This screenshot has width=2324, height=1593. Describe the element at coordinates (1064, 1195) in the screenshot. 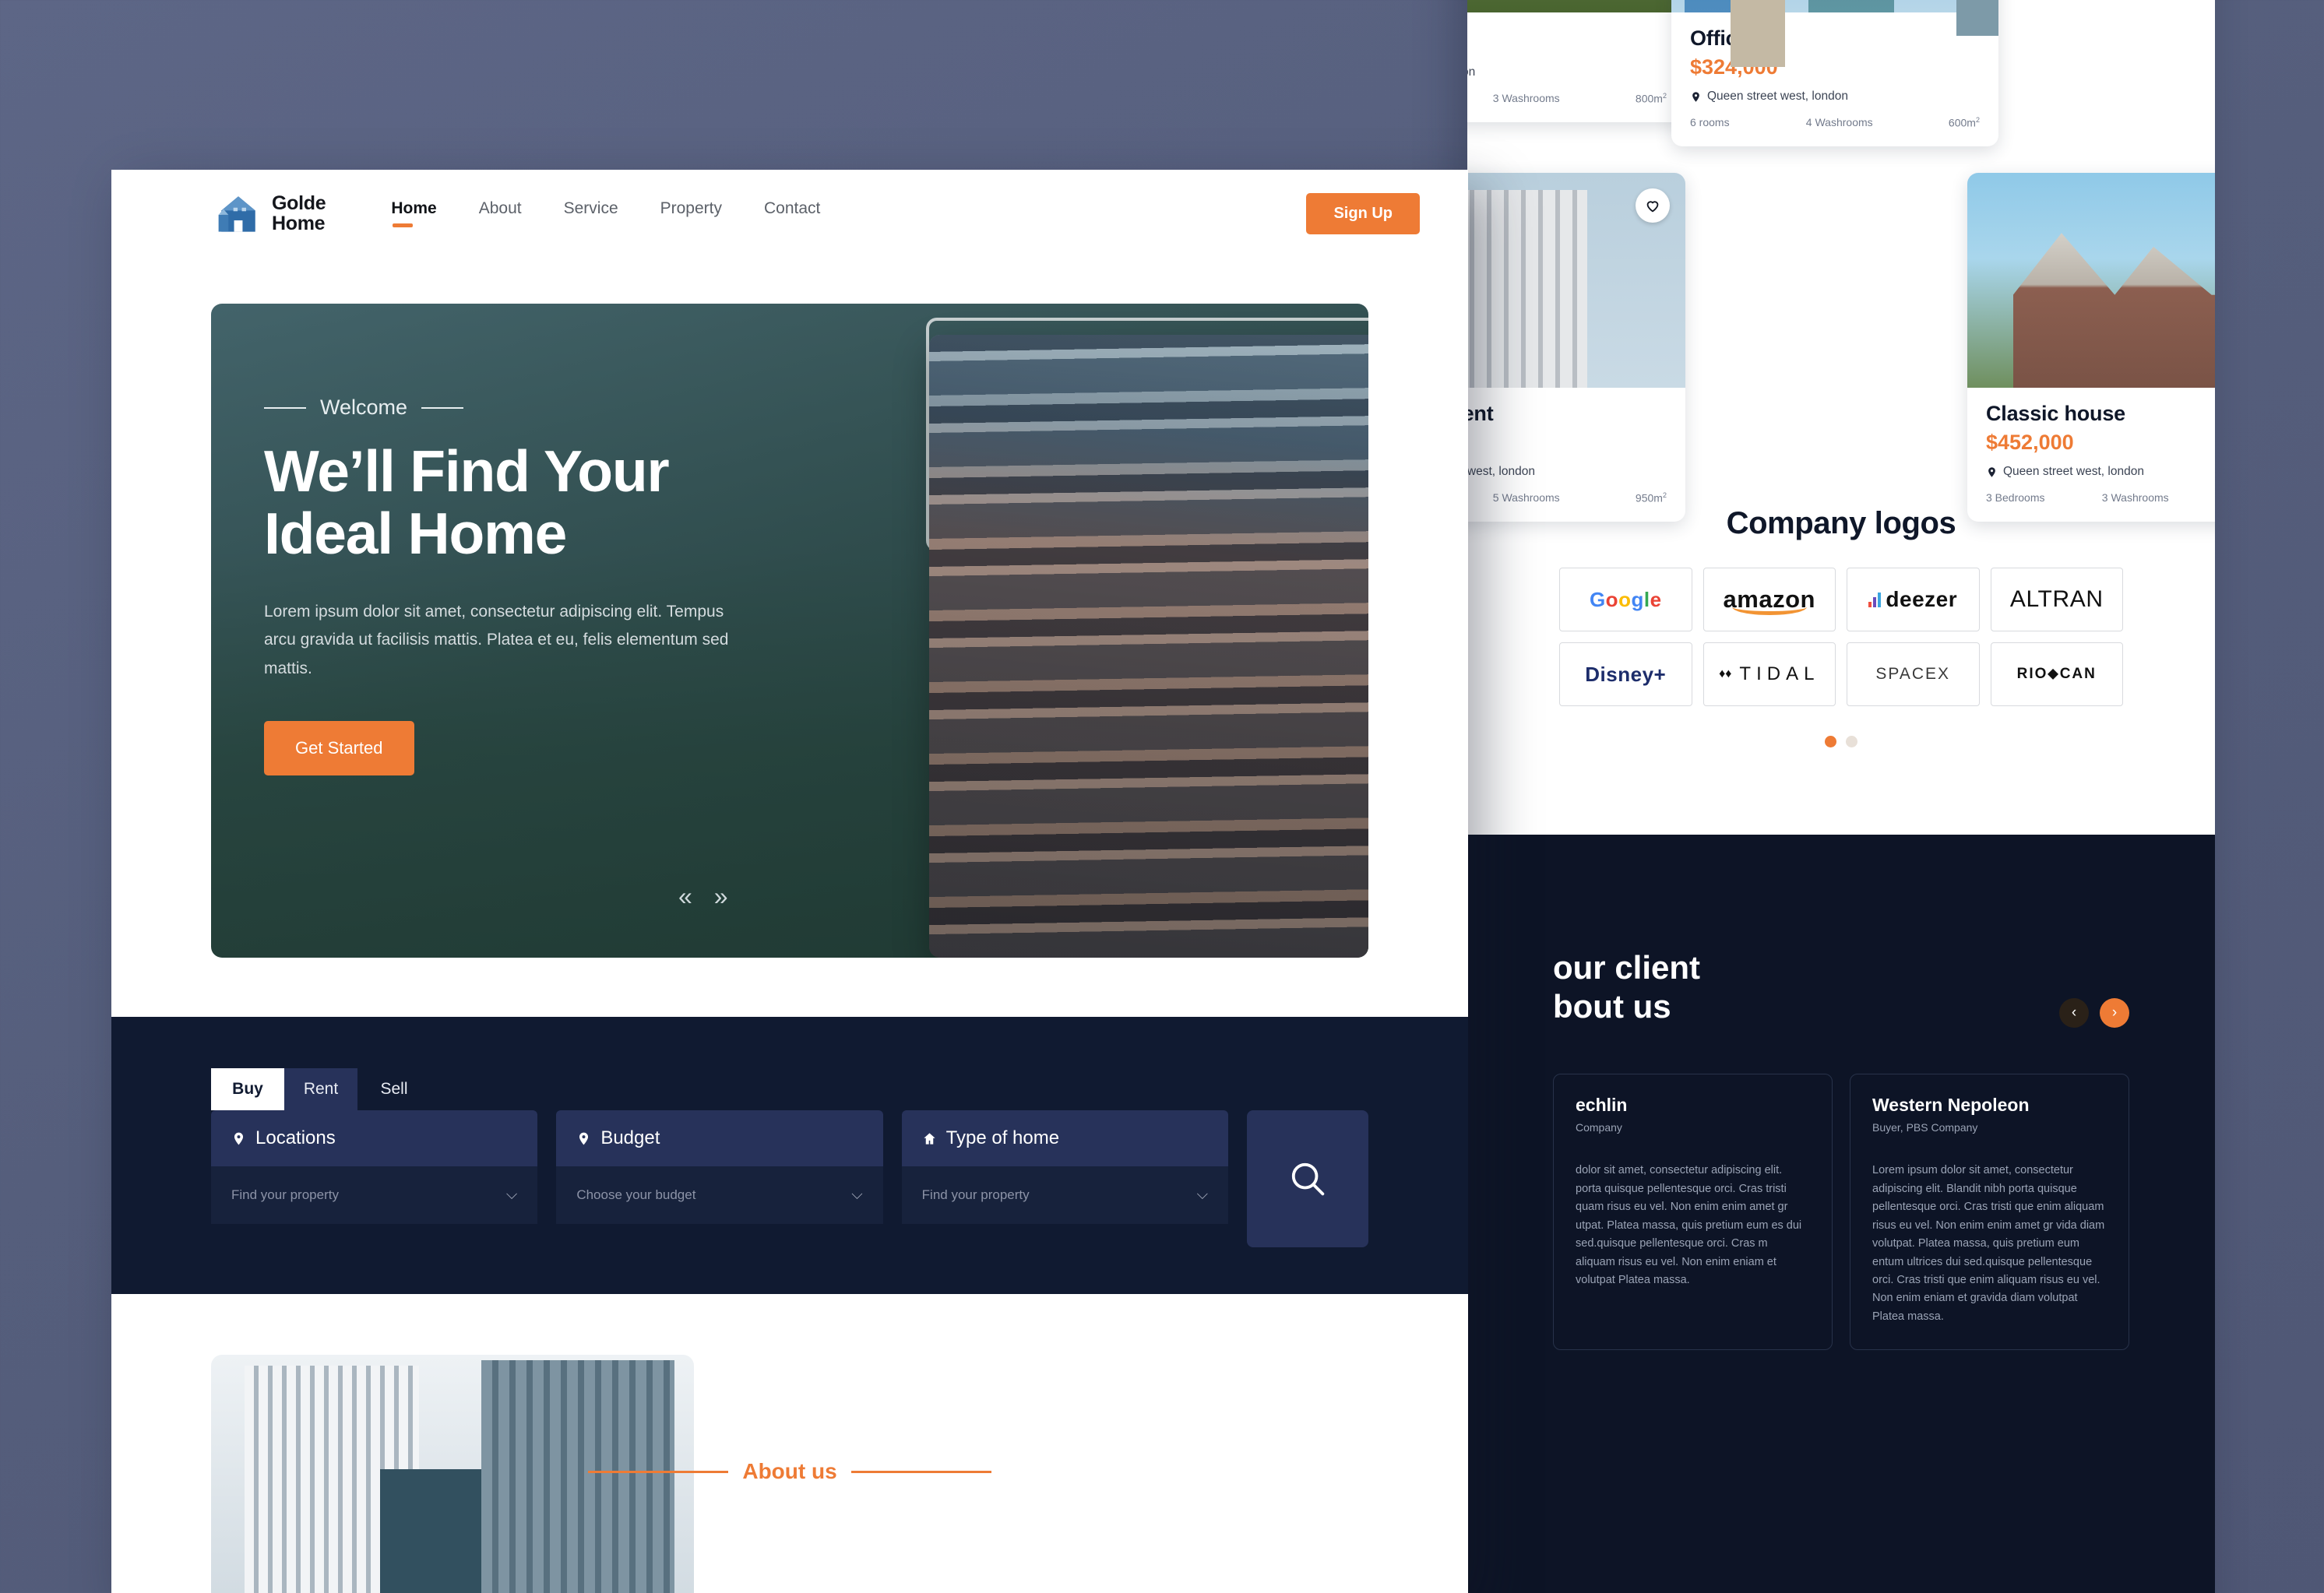

I see `field-type-select: Find your property ⌵` at that location.